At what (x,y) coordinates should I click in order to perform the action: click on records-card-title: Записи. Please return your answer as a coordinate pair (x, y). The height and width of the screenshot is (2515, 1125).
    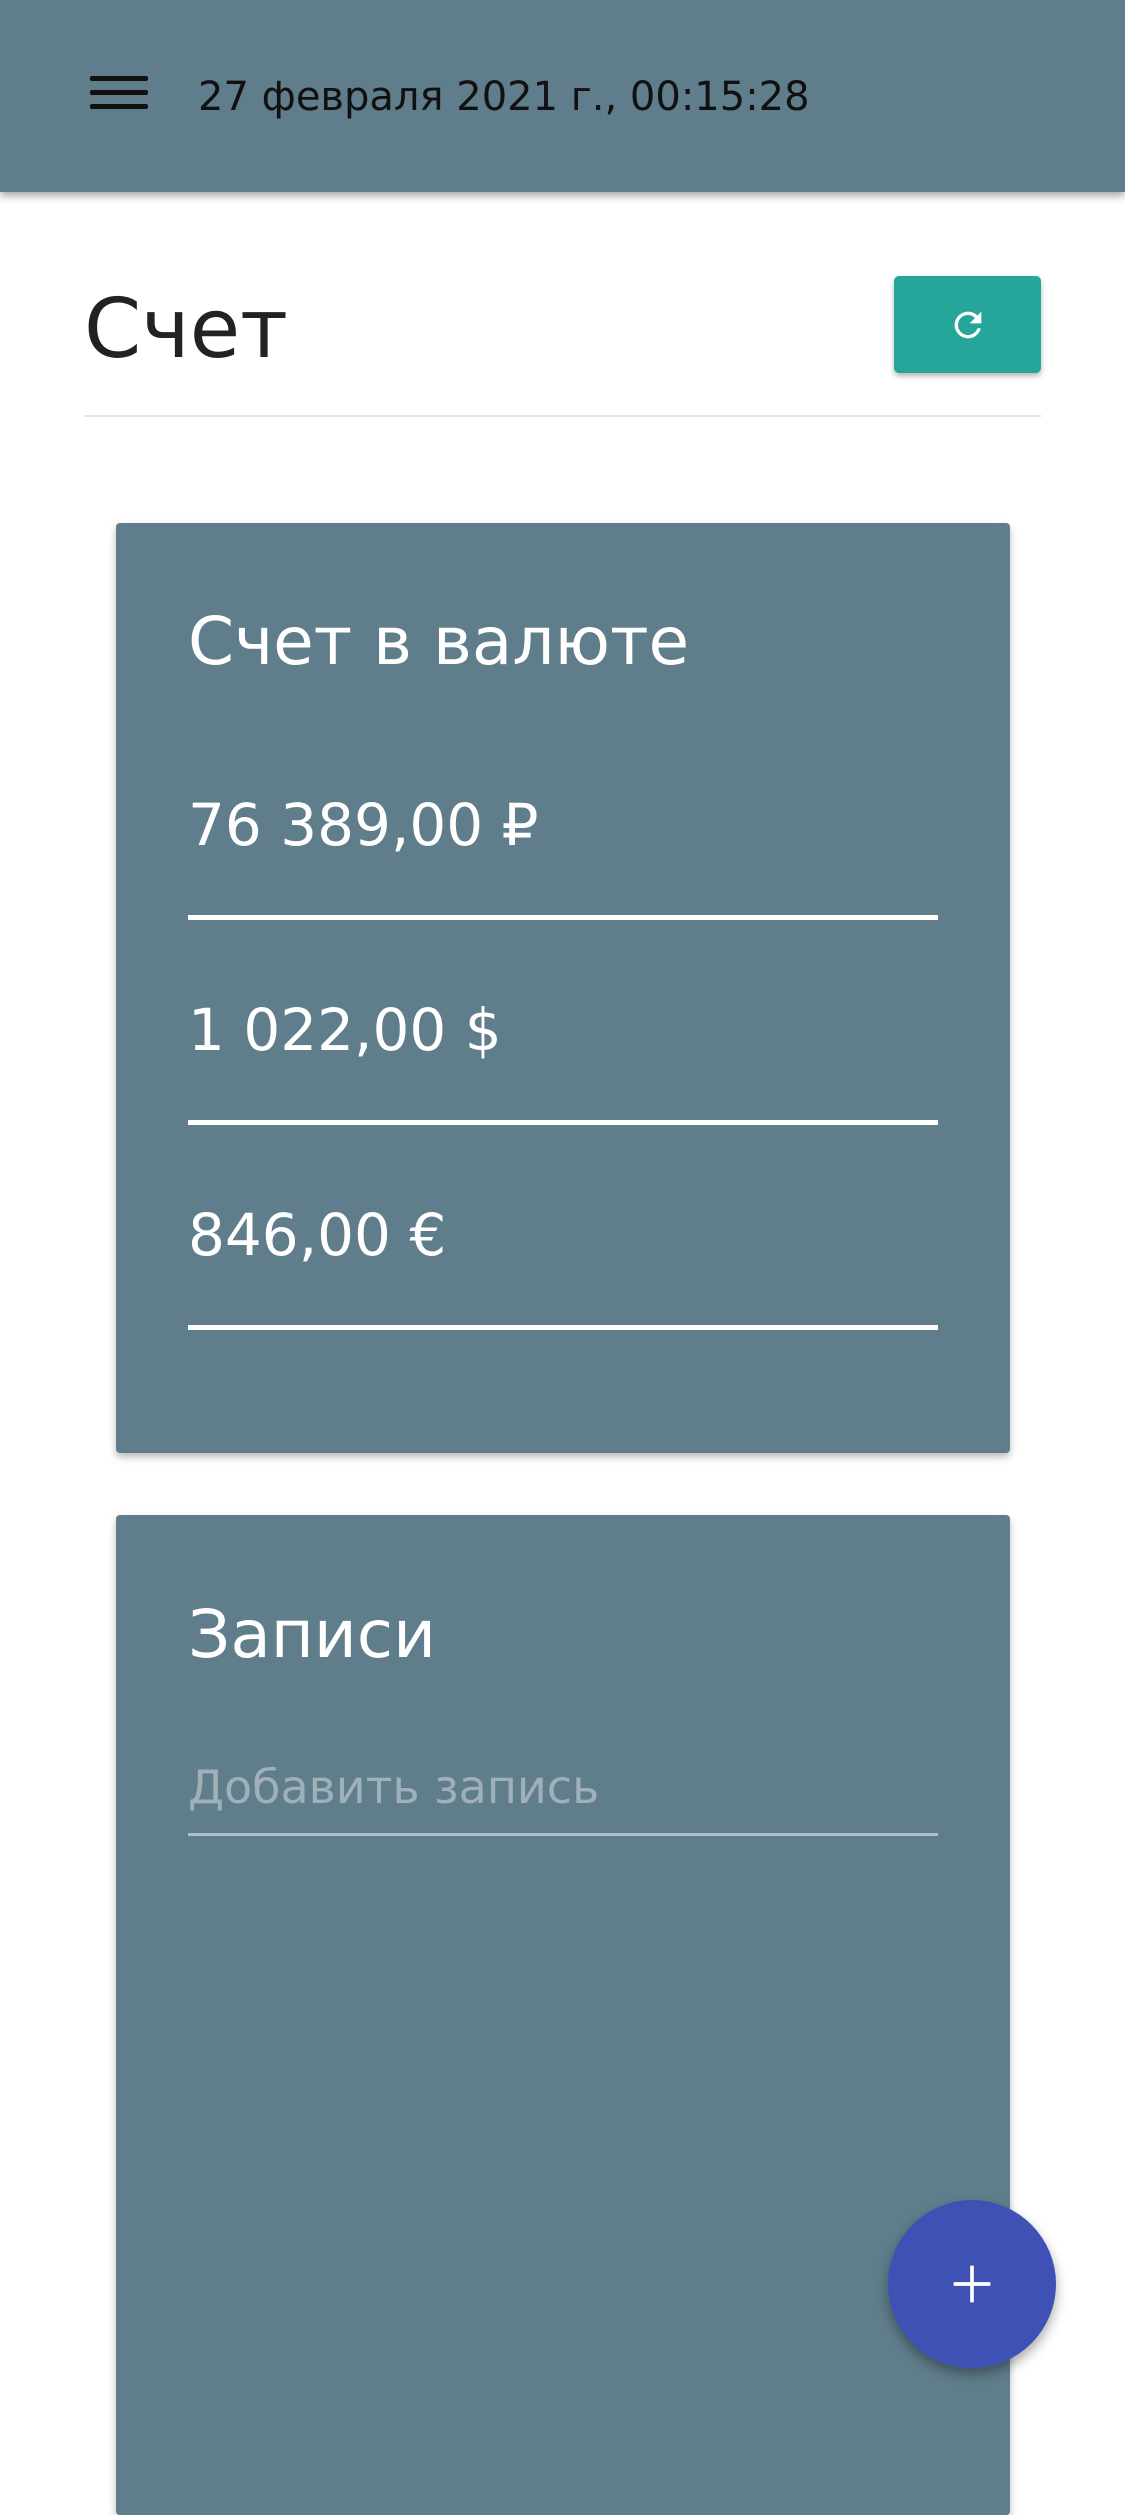
    Looking at the image, I should click on (312, 1634).